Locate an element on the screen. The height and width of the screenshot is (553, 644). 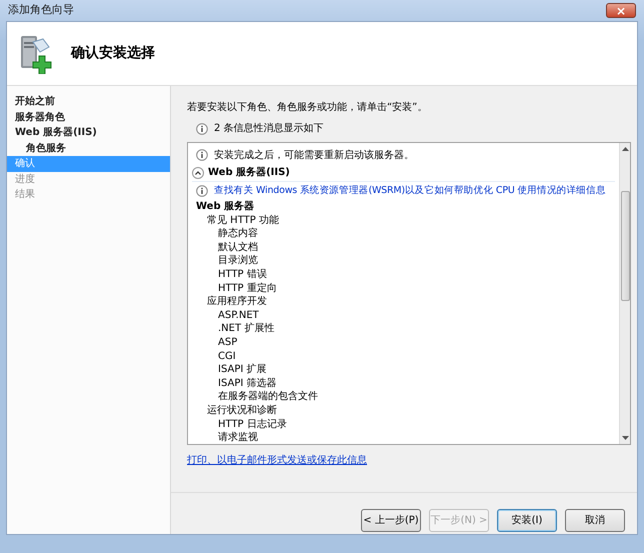
sidebar-item: 角色服务 is located at coordinates (88, 148).